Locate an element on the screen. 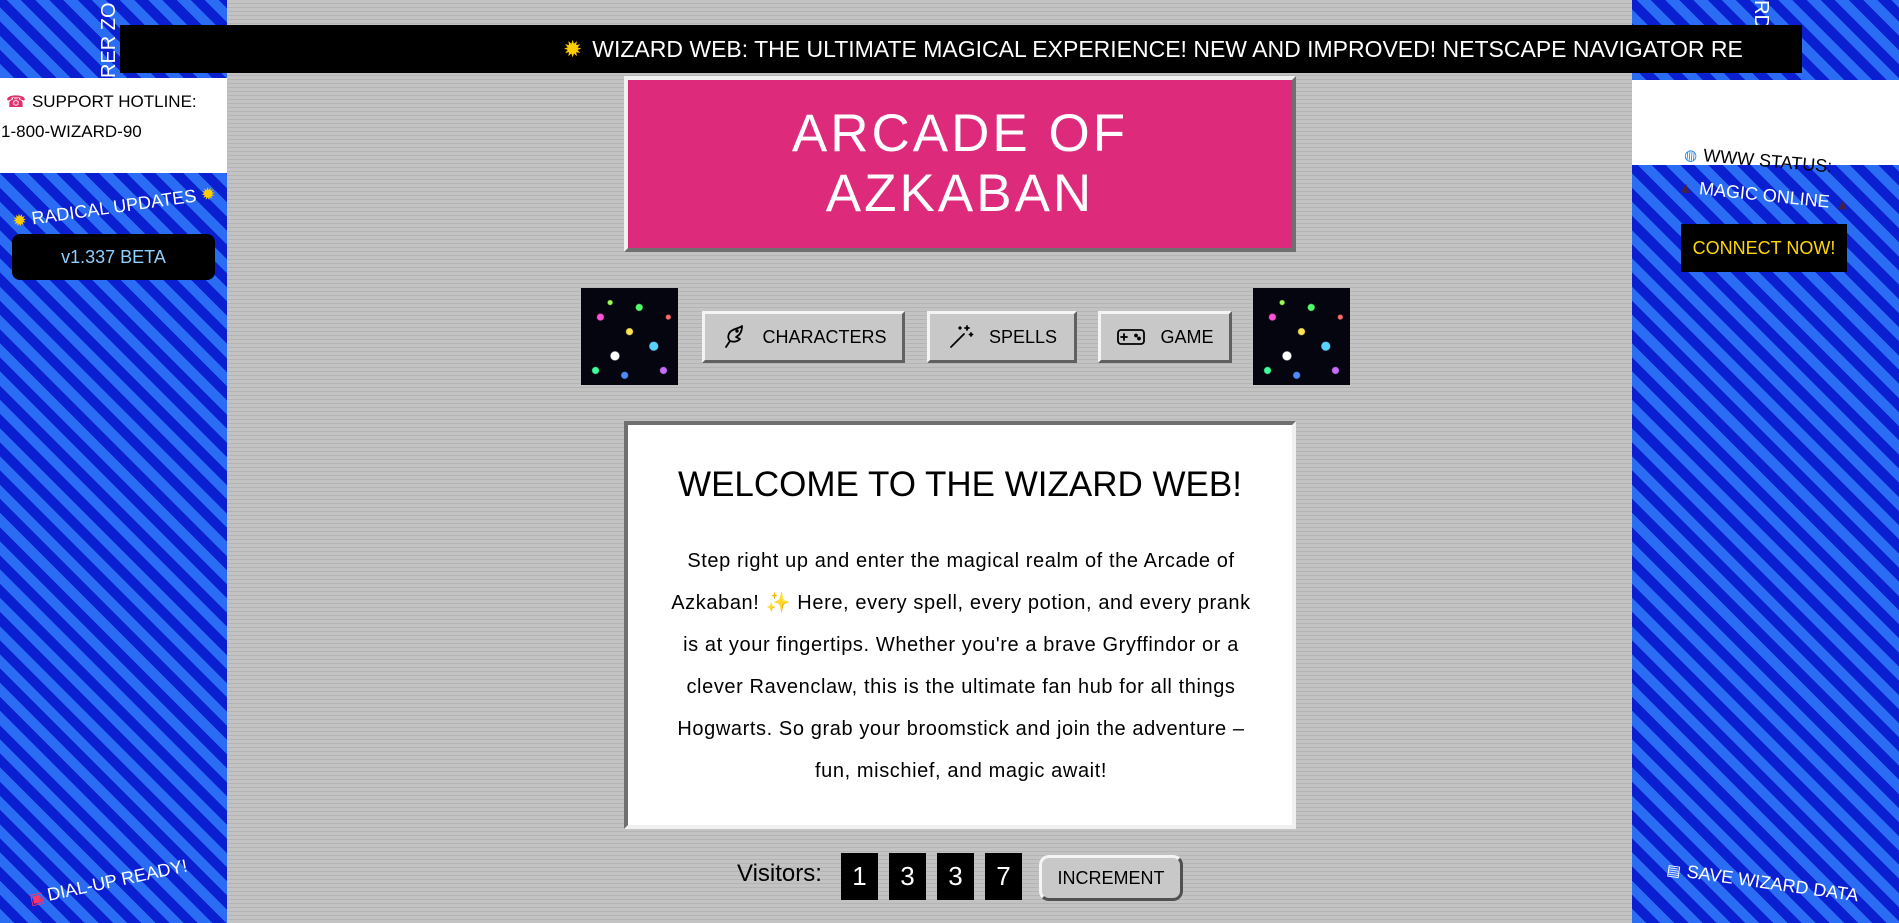 This screenshot has height=923, width=1899. nav-spells-button: SPELLS is located at coordinates (1002, 337).